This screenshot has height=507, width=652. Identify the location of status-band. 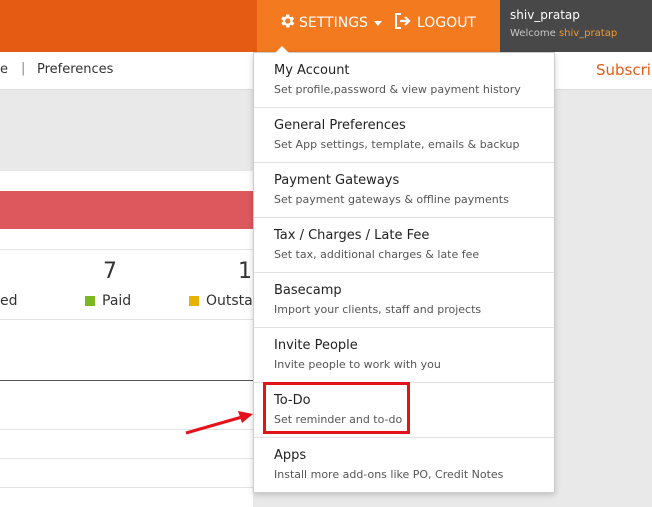
(126, 210).